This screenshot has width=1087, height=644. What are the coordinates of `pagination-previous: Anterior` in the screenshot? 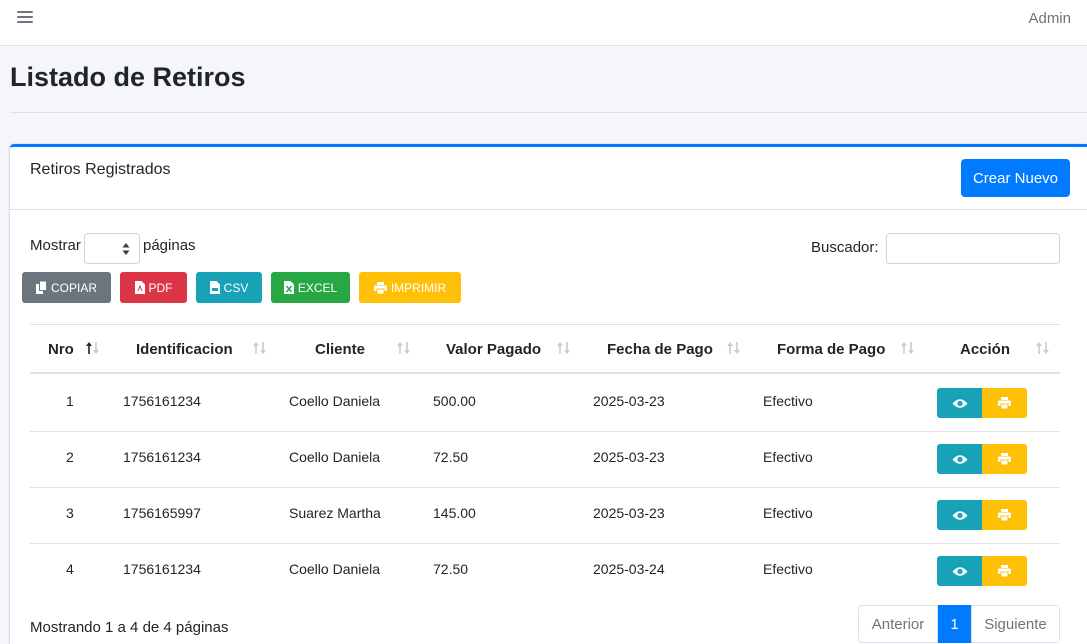 It's located at (898, 624).